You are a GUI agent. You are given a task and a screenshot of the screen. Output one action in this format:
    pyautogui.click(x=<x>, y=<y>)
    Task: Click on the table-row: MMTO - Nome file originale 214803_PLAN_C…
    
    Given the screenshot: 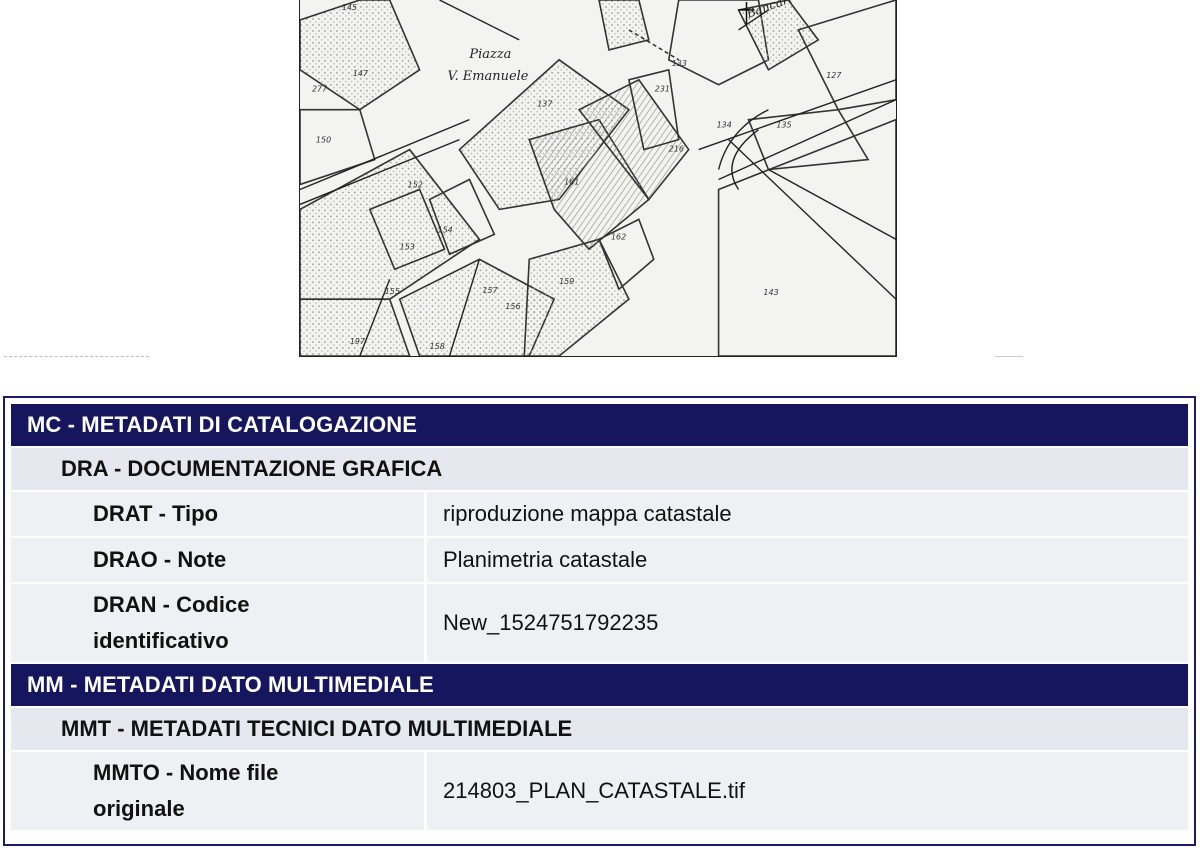 What is the action you would take?
    pyautogui.click(x=599, y=791)
    